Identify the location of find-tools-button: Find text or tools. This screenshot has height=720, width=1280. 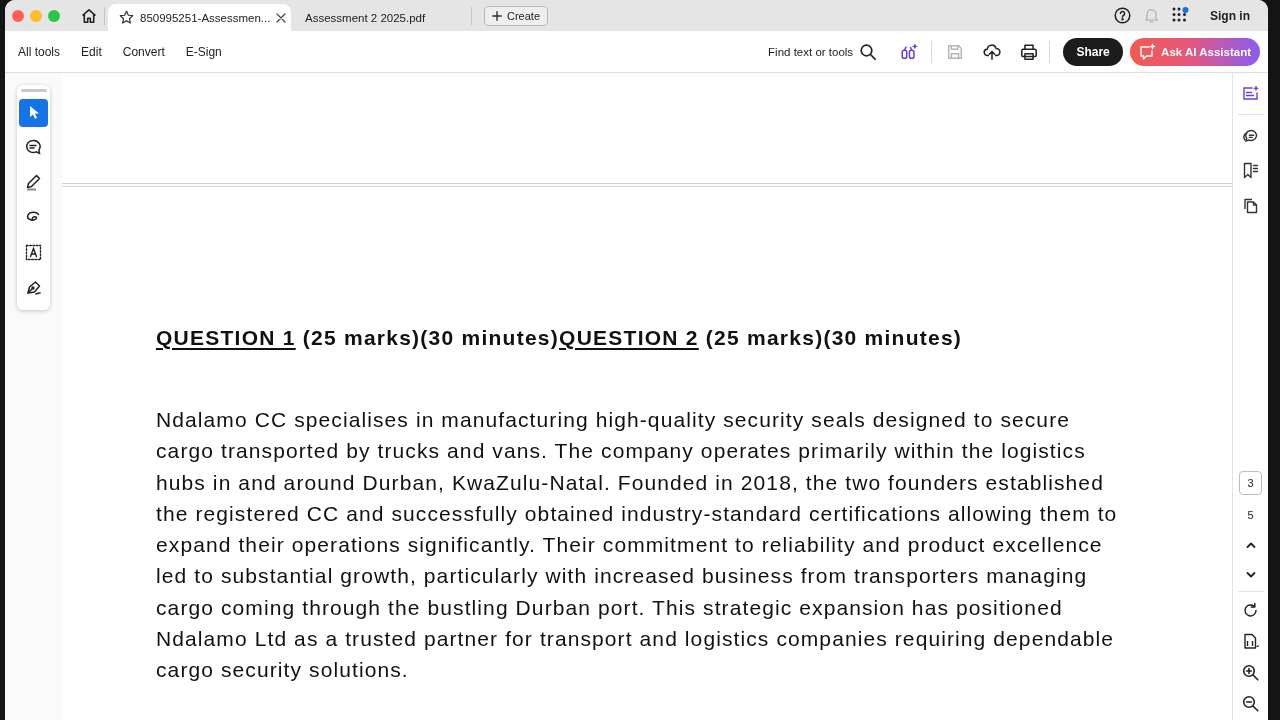
(822, 51).